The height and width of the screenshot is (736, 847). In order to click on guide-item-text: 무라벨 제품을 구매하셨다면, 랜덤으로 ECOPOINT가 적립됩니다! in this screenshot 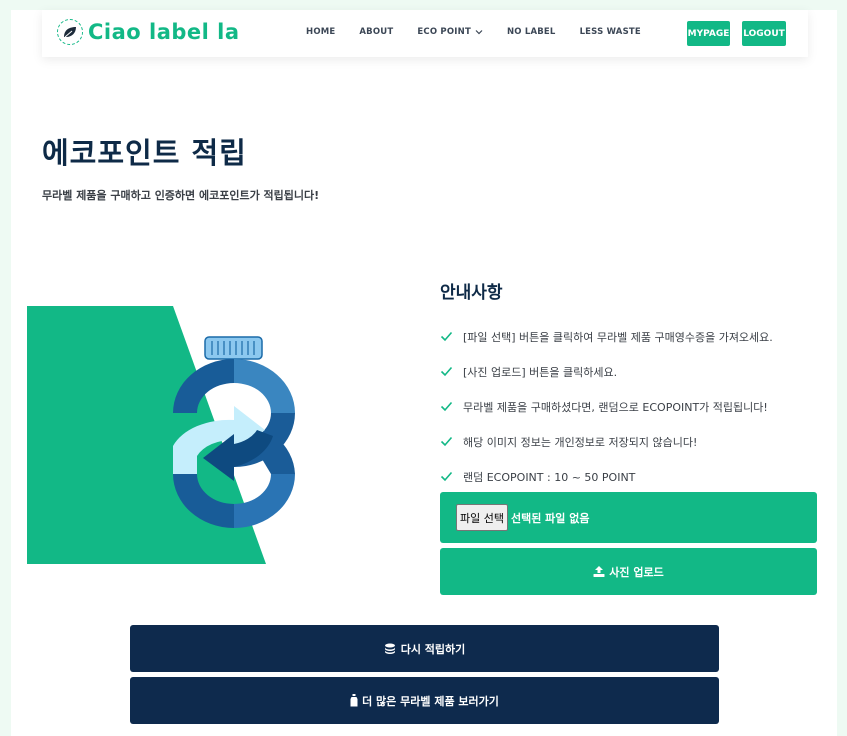, I will do `click(615, 407)`.